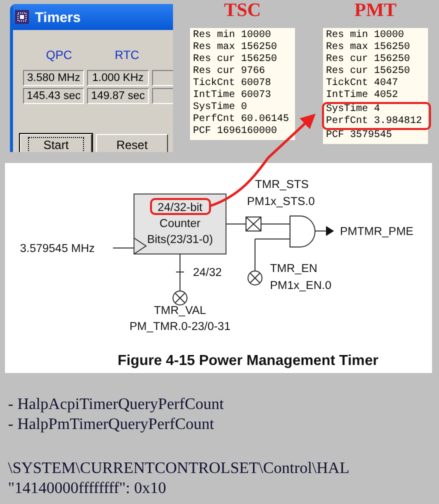  What do you see at coordinates (353, 110) in the screenshot?
I see `stat-line: SysTime 4` at bounding box center [353, 110].